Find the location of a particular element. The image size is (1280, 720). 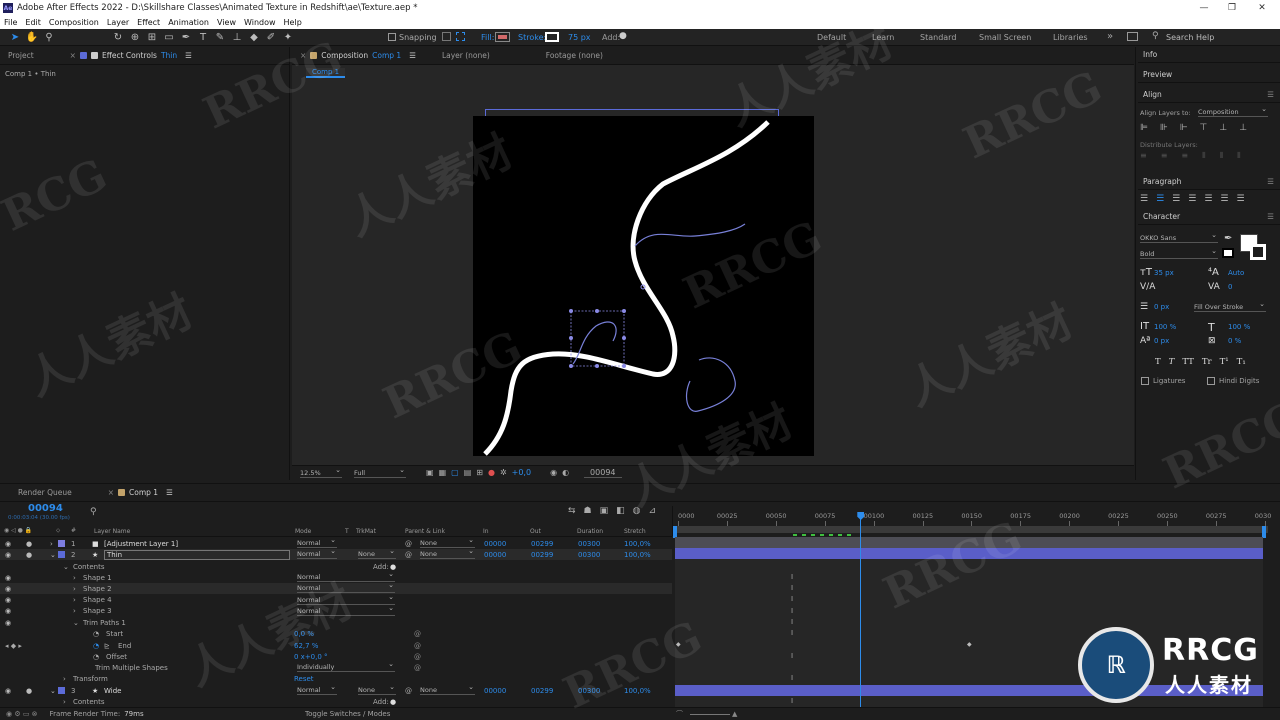

tab-effect-controls: × Effect Controls Thin ☰ is located at coordinates (131, 56).